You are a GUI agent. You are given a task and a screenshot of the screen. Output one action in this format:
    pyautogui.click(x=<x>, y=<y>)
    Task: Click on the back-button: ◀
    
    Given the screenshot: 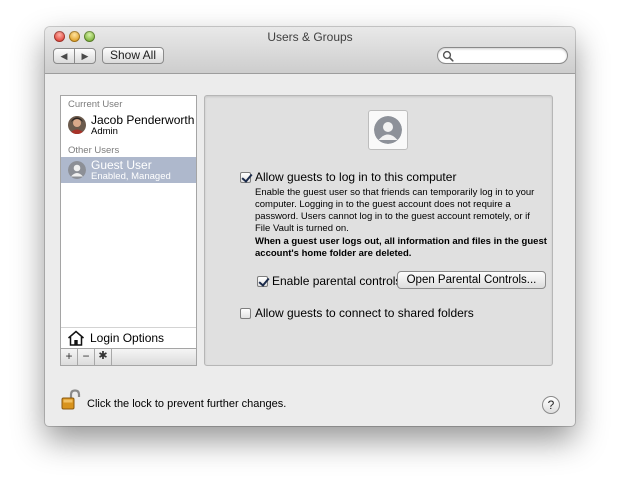 What is the action you would take?
    pyautogui.click(x=64, y=56)
    